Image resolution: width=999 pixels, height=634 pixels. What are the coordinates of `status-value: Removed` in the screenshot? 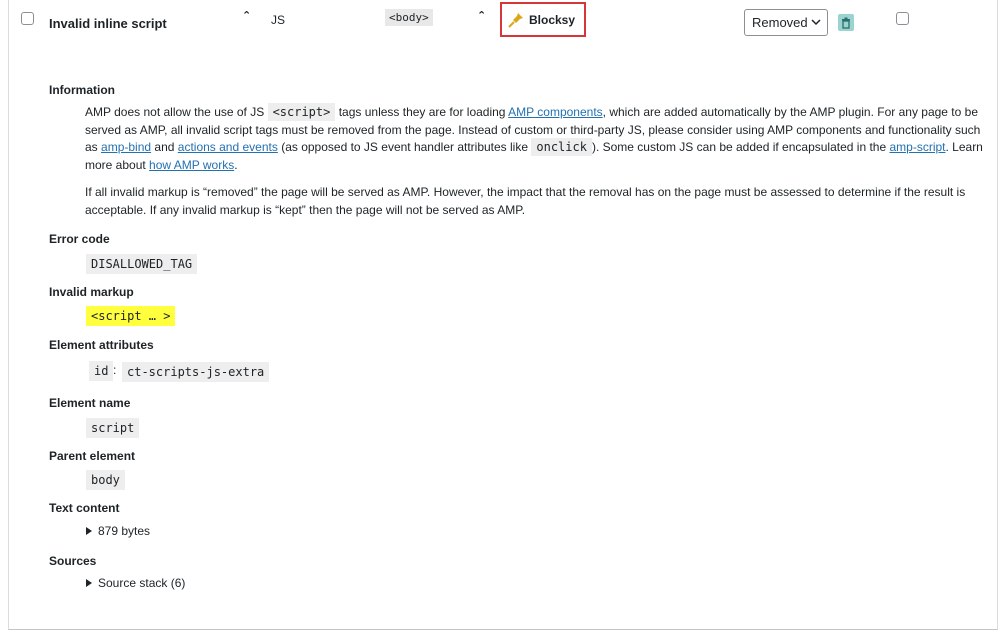 It's located at (780, 22).